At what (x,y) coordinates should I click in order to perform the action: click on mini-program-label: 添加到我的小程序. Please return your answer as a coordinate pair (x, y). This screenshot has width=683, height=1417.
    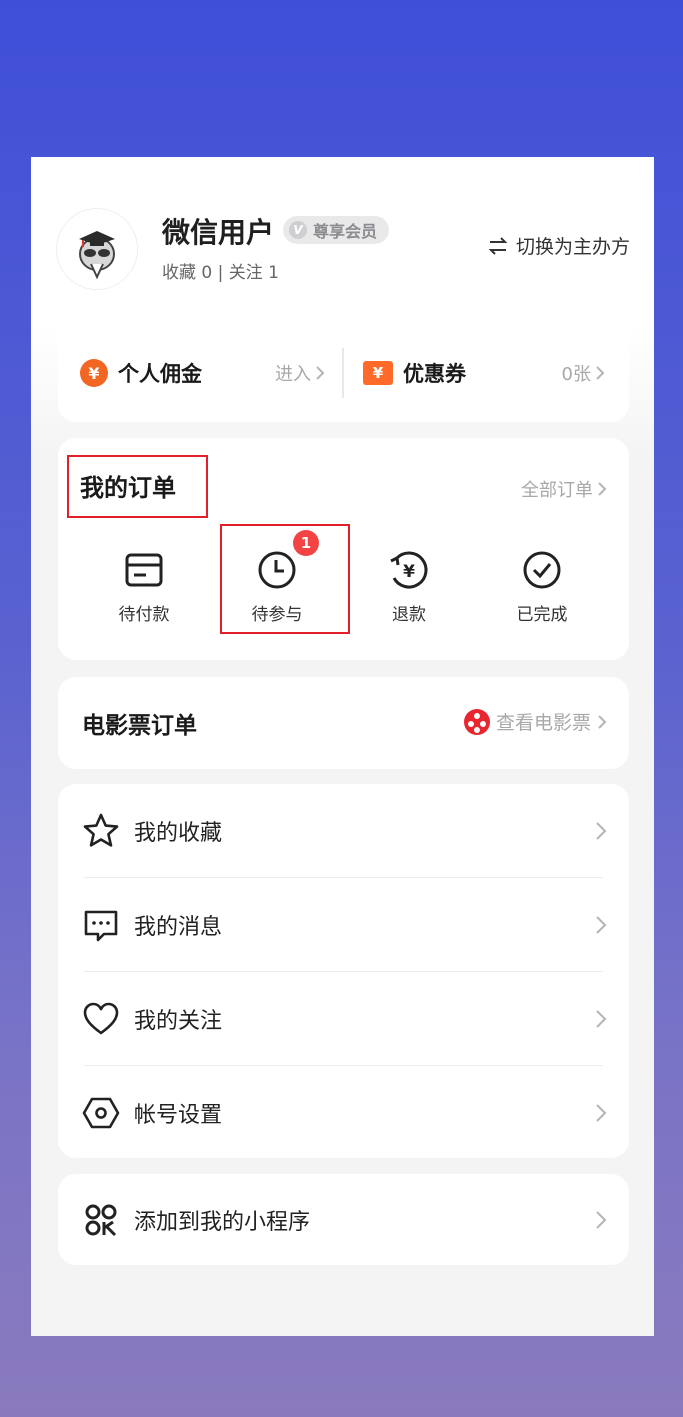
    Looking at the image, I should click on (222, 1222).